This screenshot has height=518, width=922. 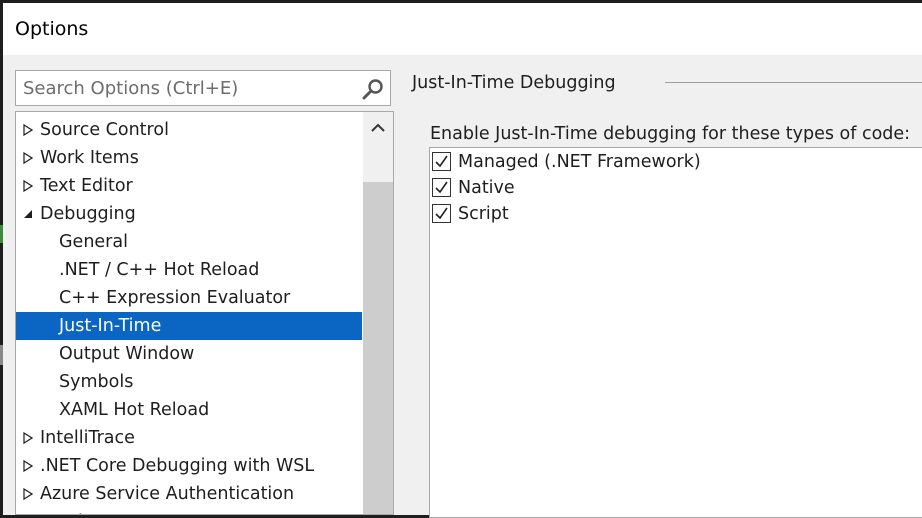 I want to click on tree-item: General, so click(x=189, y=242).